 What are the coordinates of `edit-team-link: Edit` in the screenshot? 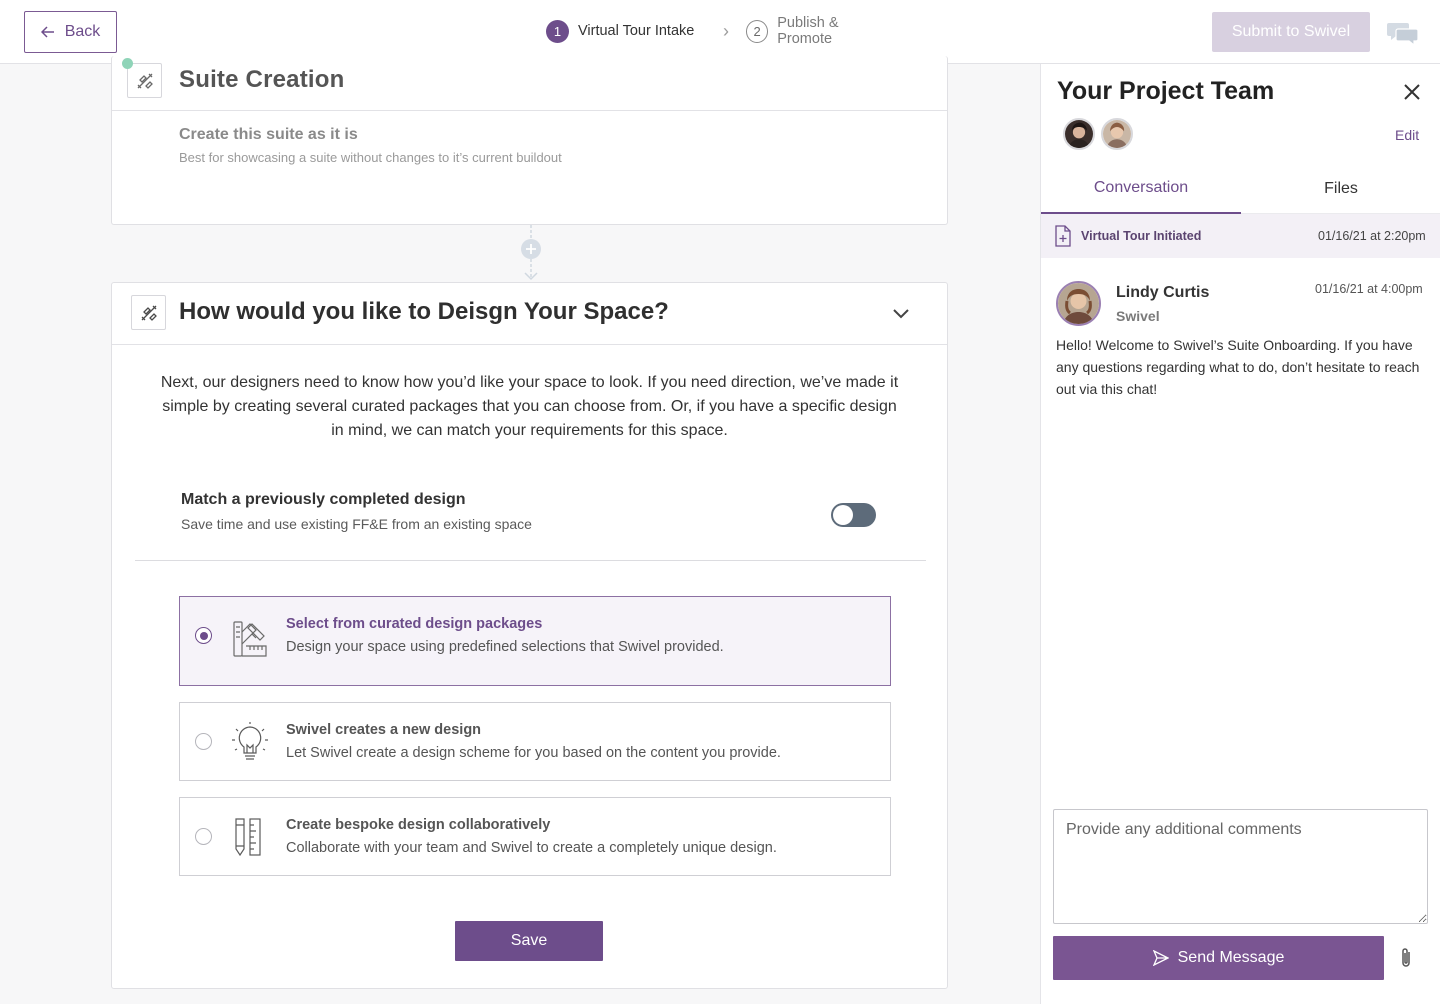 It's located at (1407, 135).